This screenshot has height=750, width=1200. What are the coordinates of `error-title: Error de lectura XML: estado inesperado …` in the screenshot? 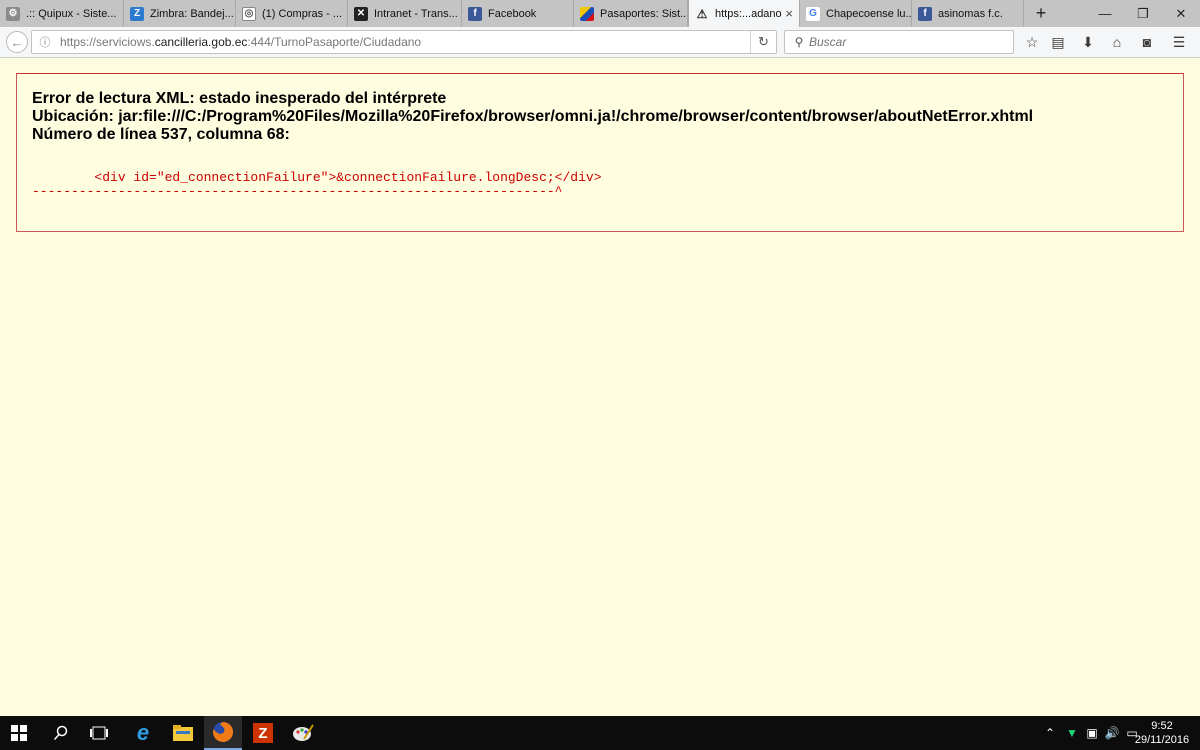 It's located at (239, 98).